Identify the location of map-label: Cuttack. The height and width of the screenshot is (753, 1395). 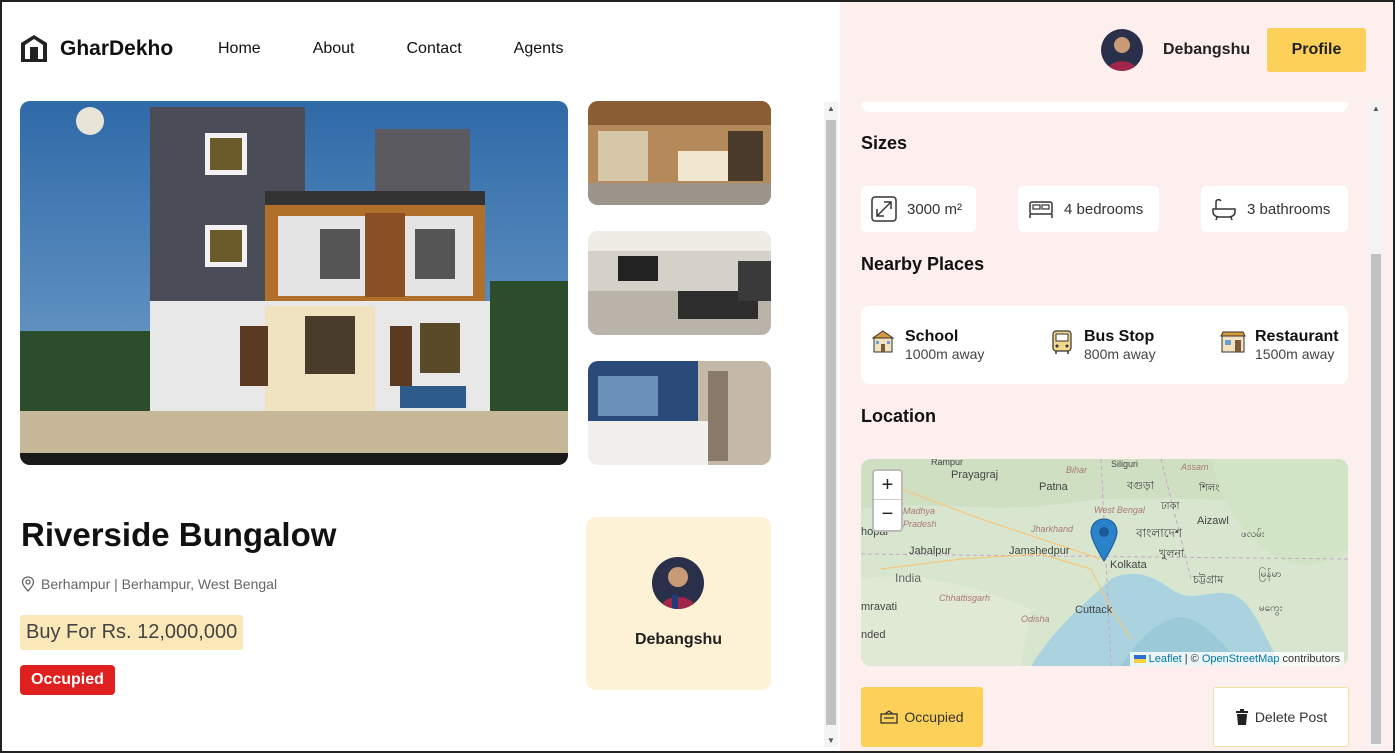
(1094, 610).